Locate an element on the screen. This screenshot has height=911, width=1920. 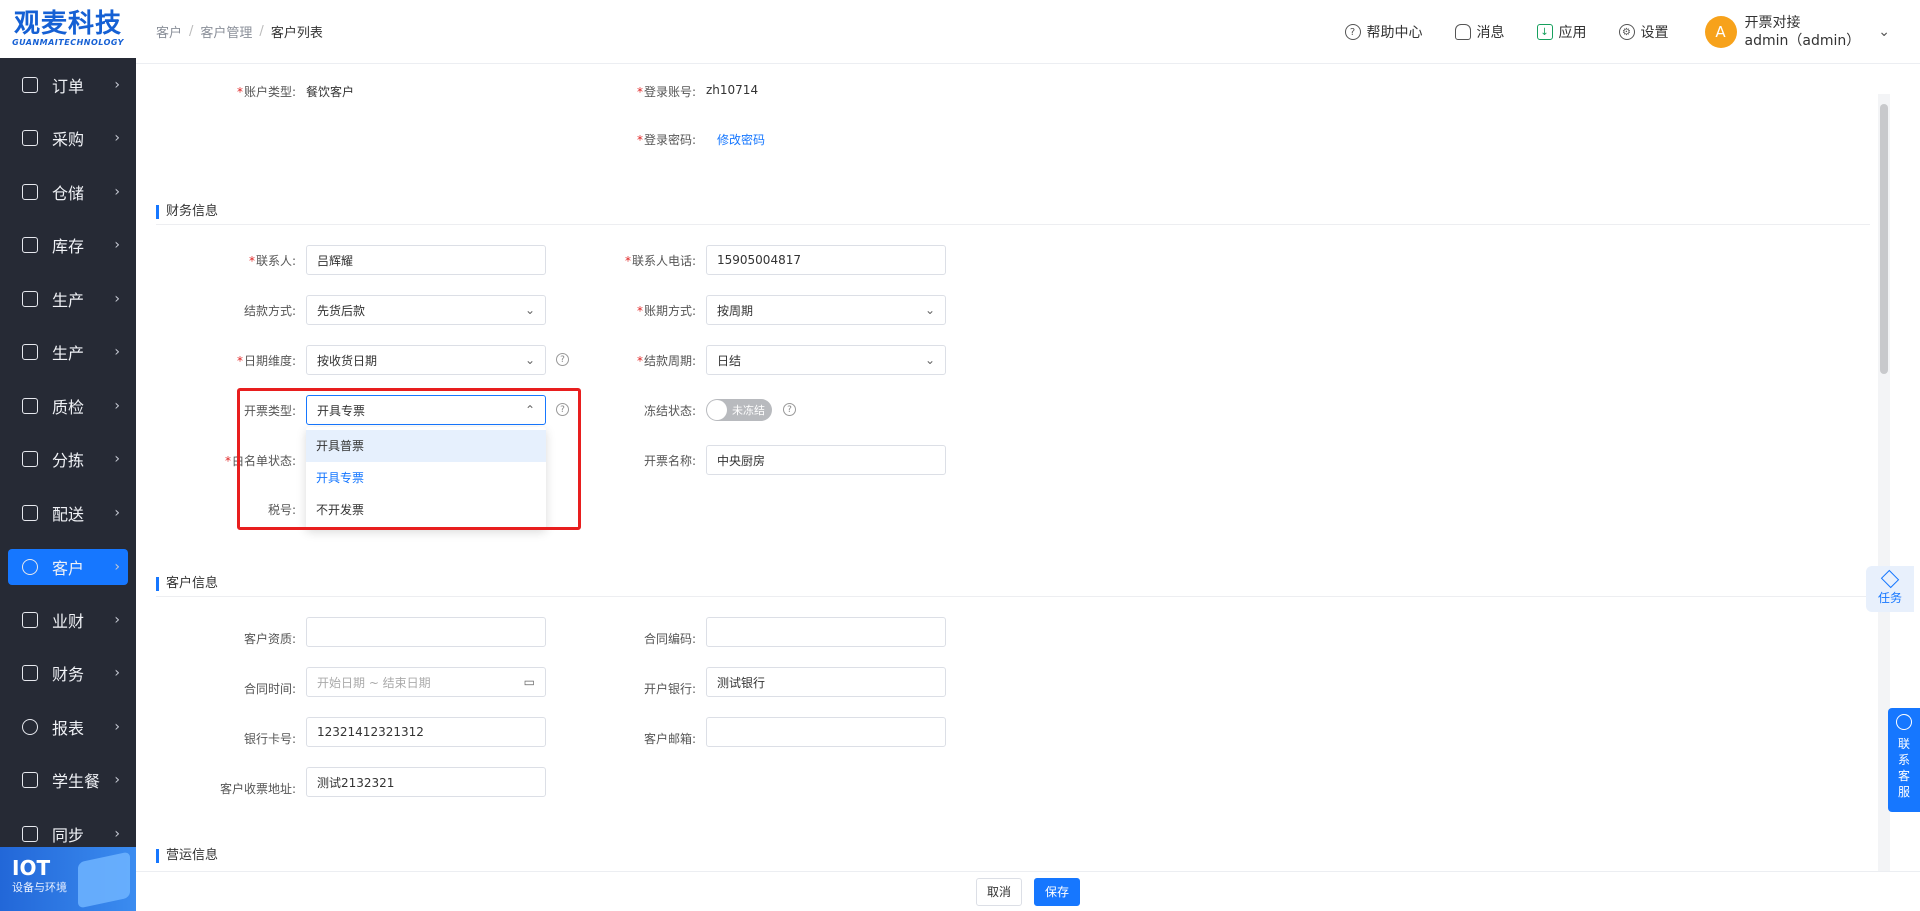
sidebar-item-finance: 财务 › is located at coordinates (68, 674).